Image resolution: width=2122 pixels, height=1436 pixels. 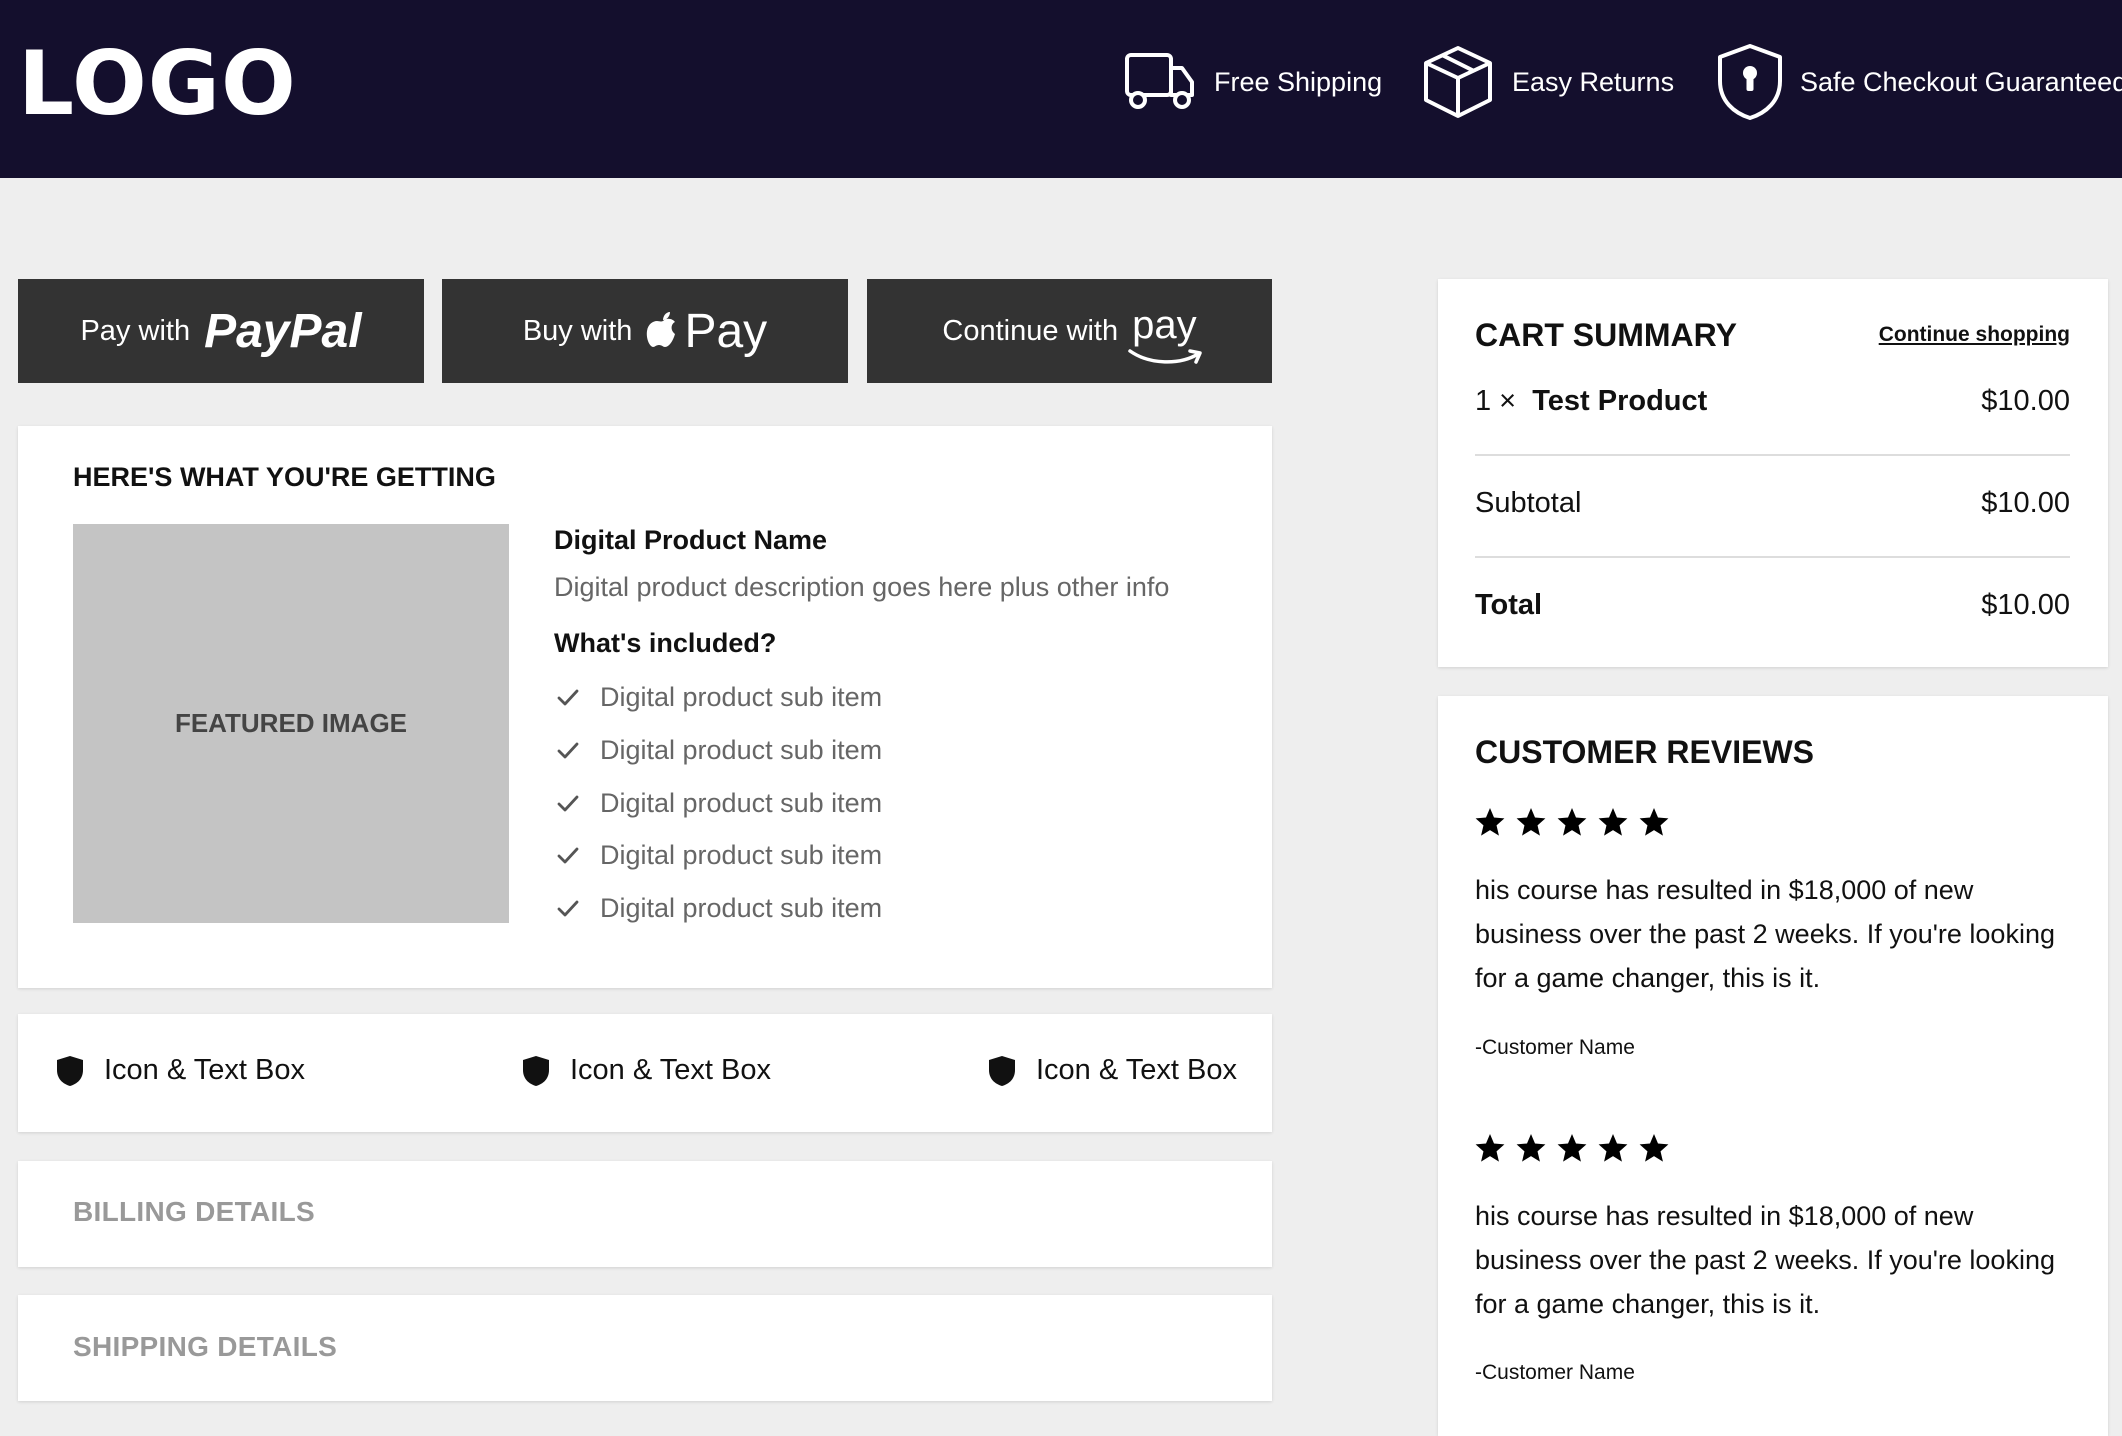 What do you see at coordinates (1961, 81) in the screenshot?
I see `safe-checkout-label: Safe Checkout Guaranteed` at bounding box center [1961, 81].